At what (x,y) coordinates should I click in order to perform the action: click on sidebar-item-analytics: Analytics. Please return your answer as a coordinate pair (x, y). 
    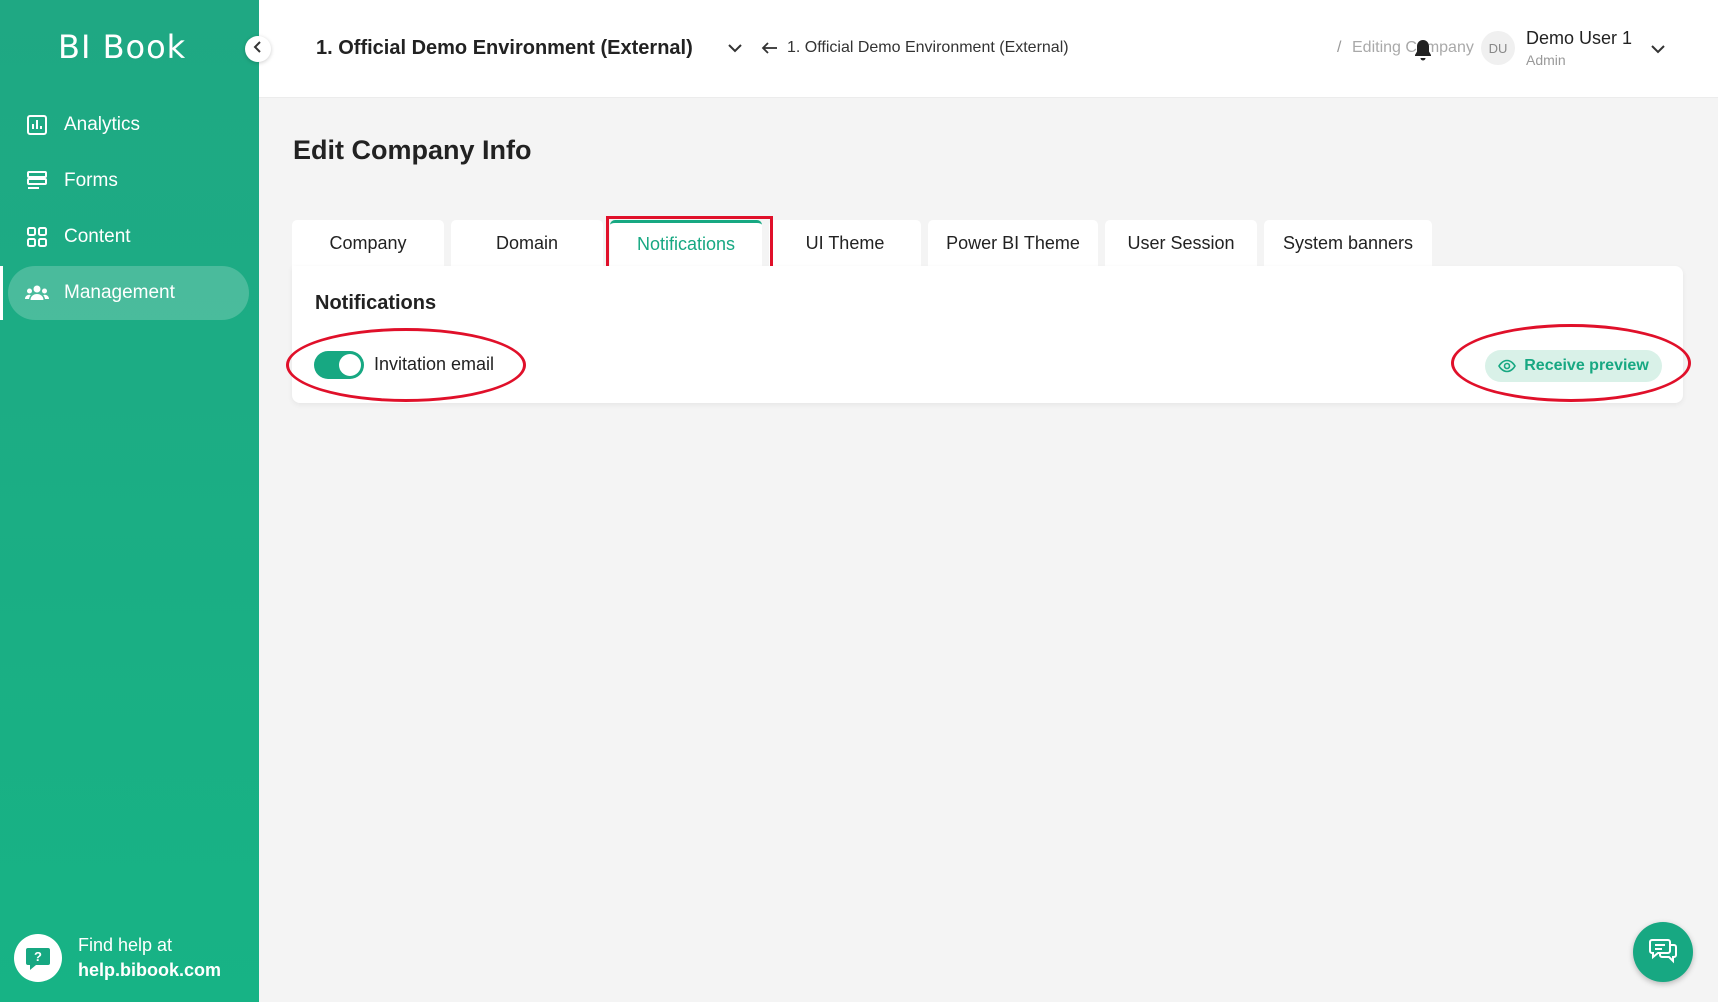
    Looking at the image, I should click on (128, 125).